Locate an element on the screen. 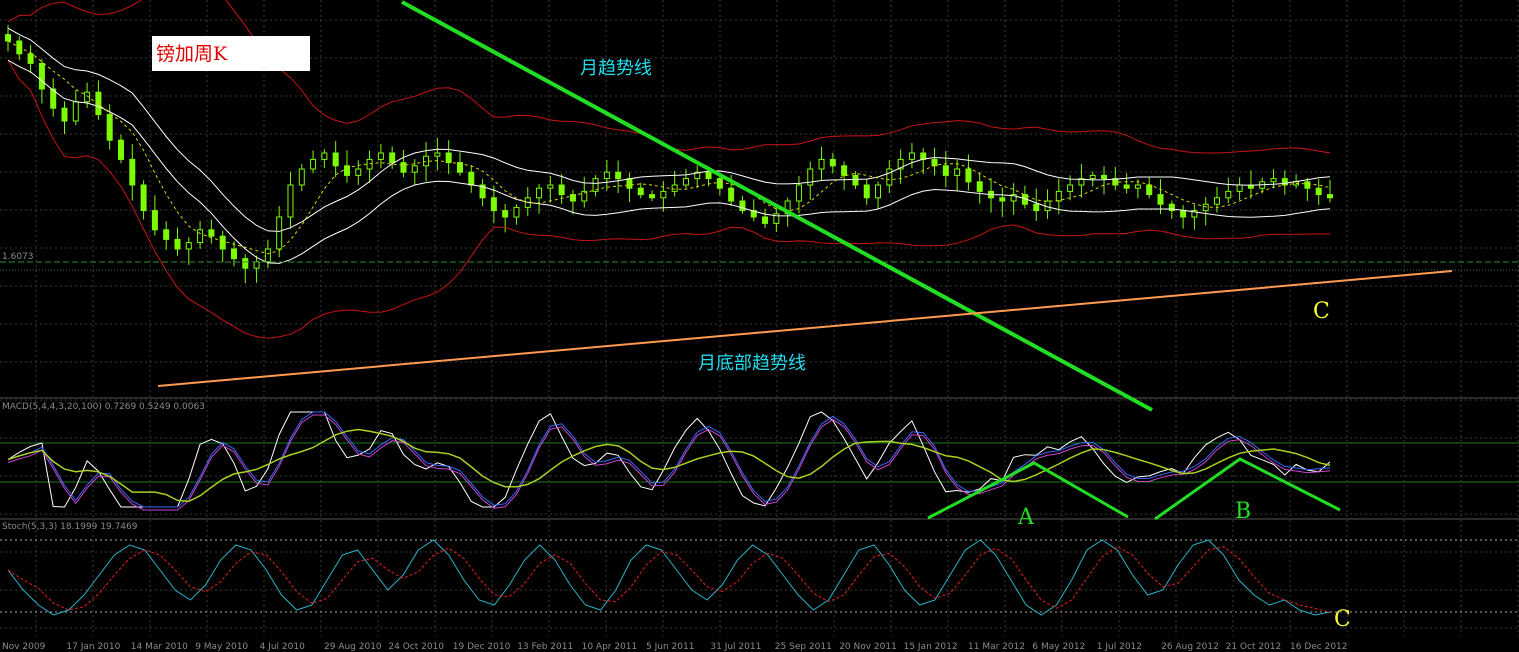 The image size is (1519, 652). price-level-label: 1.6073 is located at coordinates (18, 257).